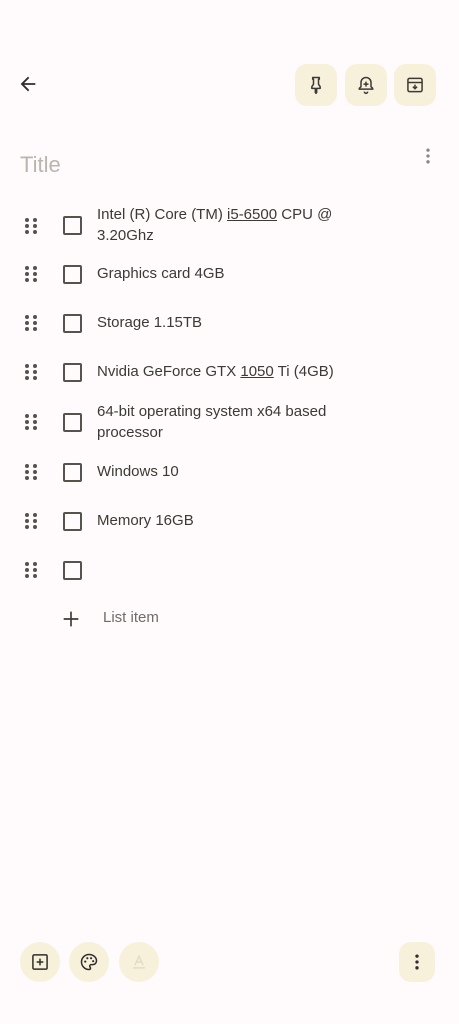 The width and height of the screenshot is (459, 1024). I want to click on list-item-text: Nvidia GeForce GTX 1050 Ti (4GB), so click(247, 371).